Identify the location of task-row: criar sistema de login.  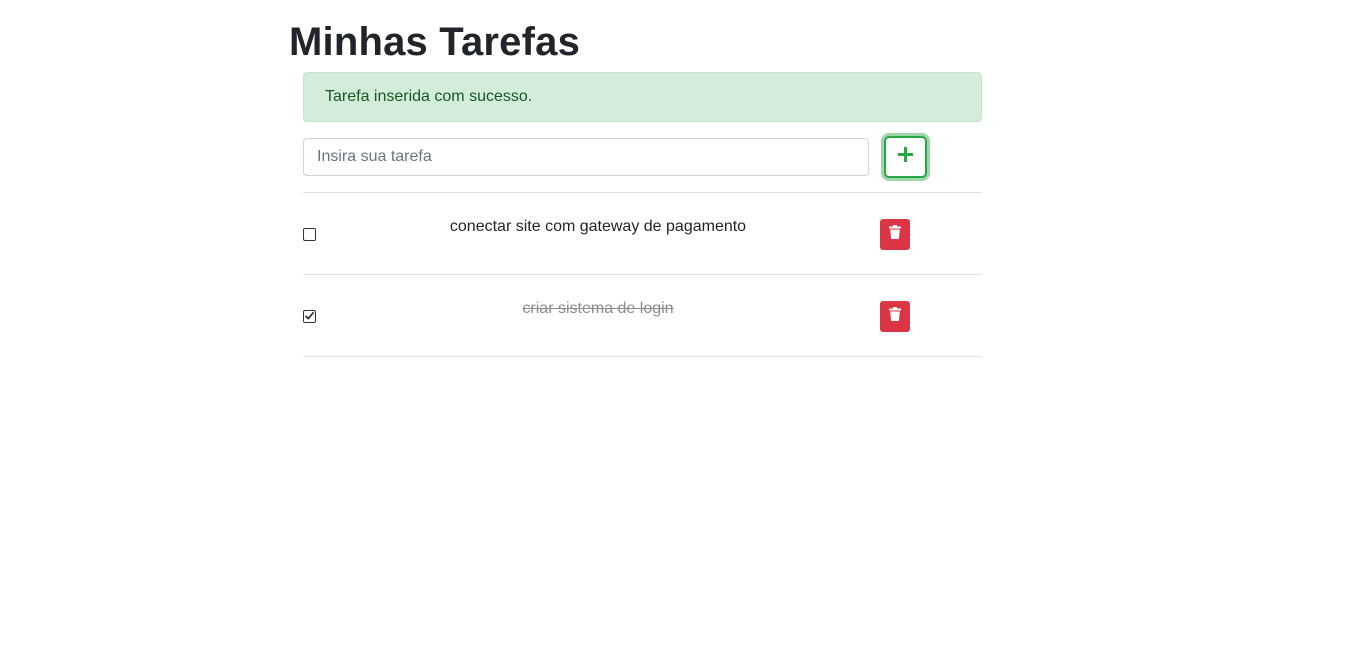
(642, 316).